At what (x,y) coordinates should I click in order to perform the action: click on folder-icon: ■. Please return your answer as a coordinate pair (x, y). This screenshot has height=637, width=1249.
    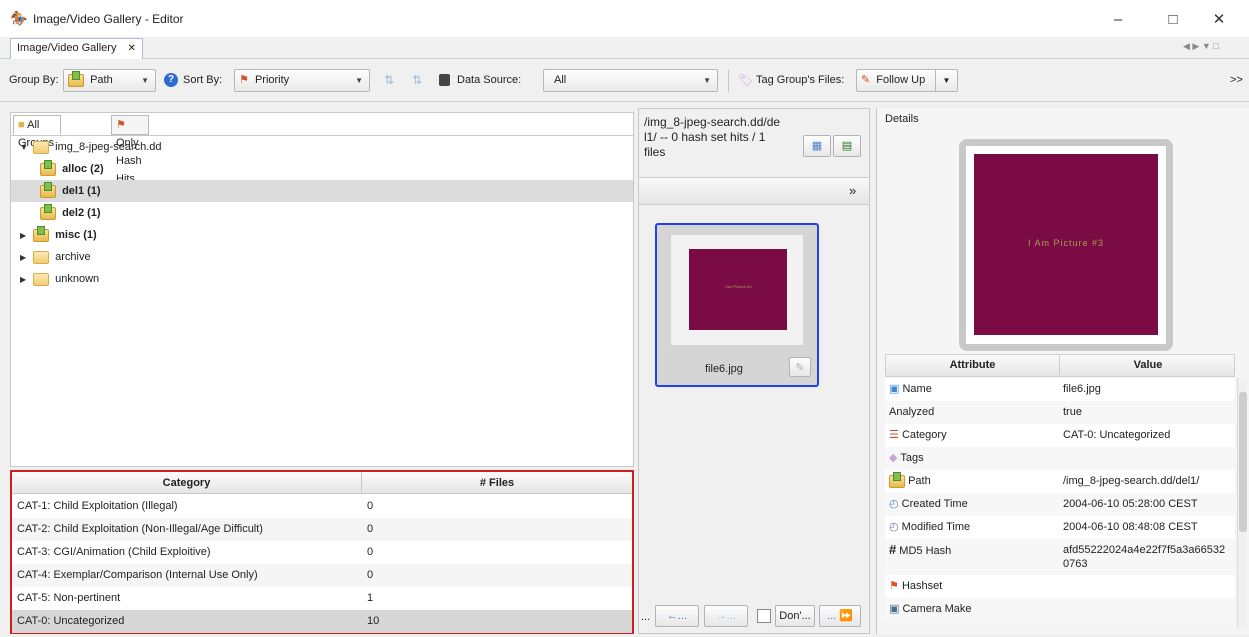
    Looking at the image, I should click on (21, 125).